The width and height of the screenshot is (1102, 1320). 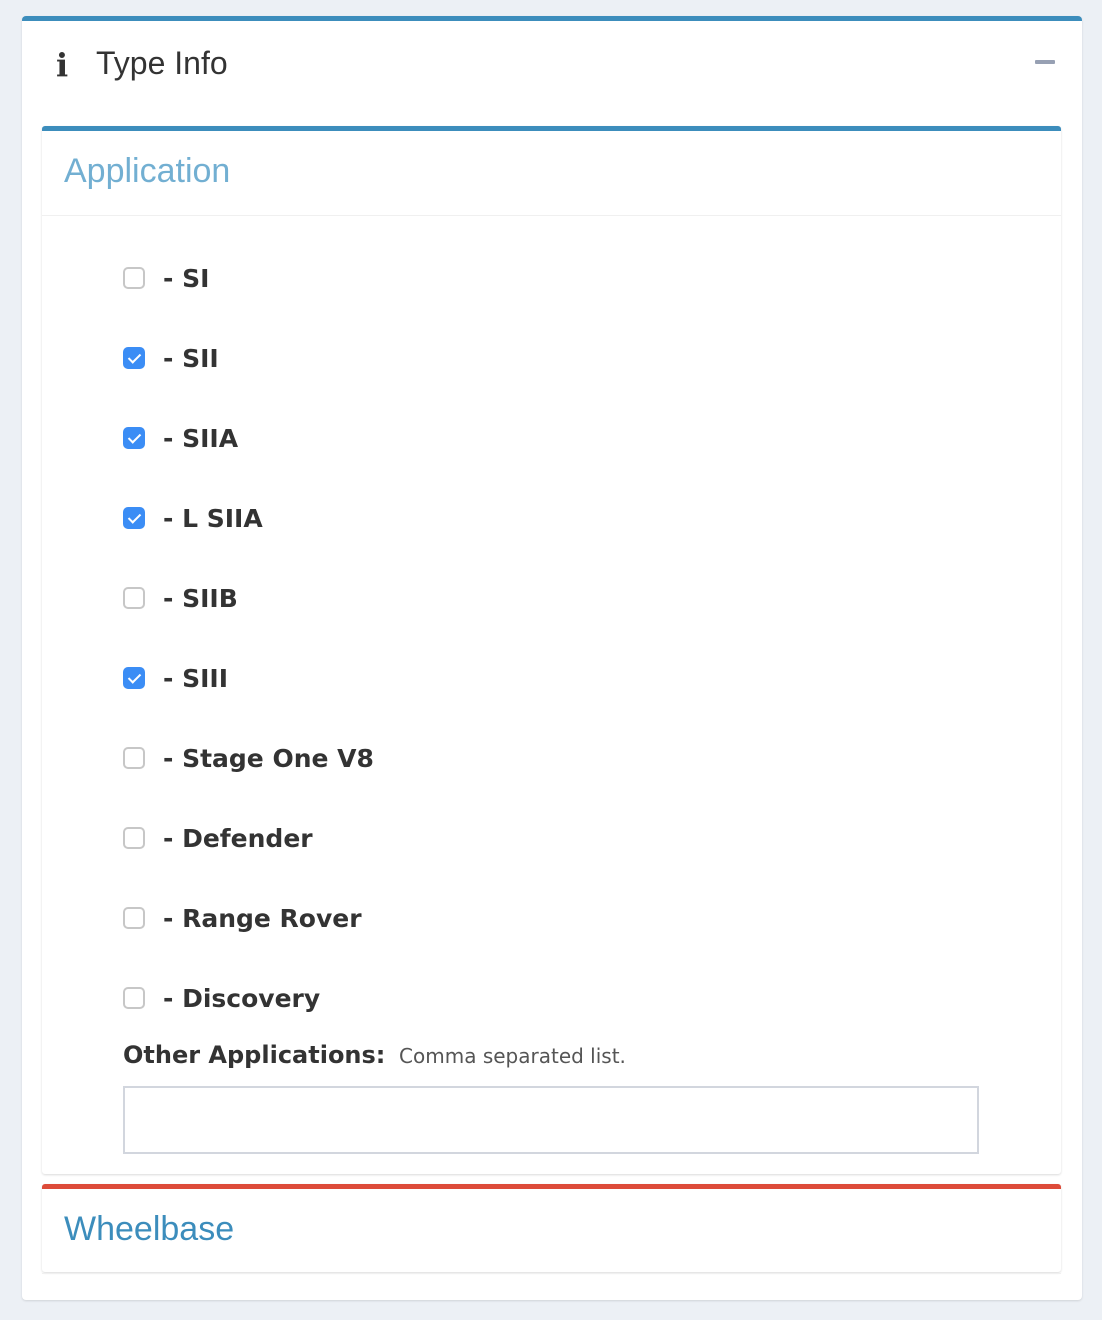 I want to click on collapse-button, so click(x=1045, y=62).